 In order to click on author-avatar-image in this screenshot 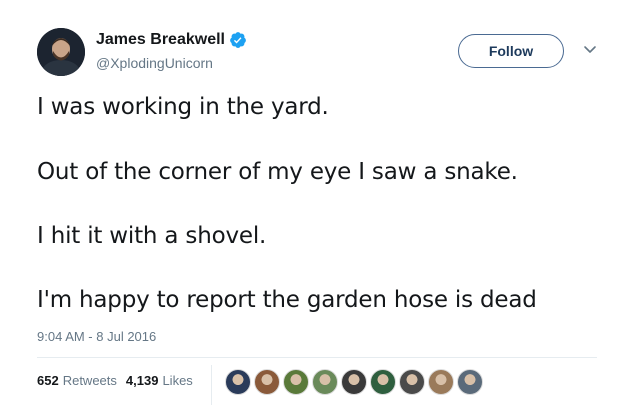, I will do `click(61, 52)`.